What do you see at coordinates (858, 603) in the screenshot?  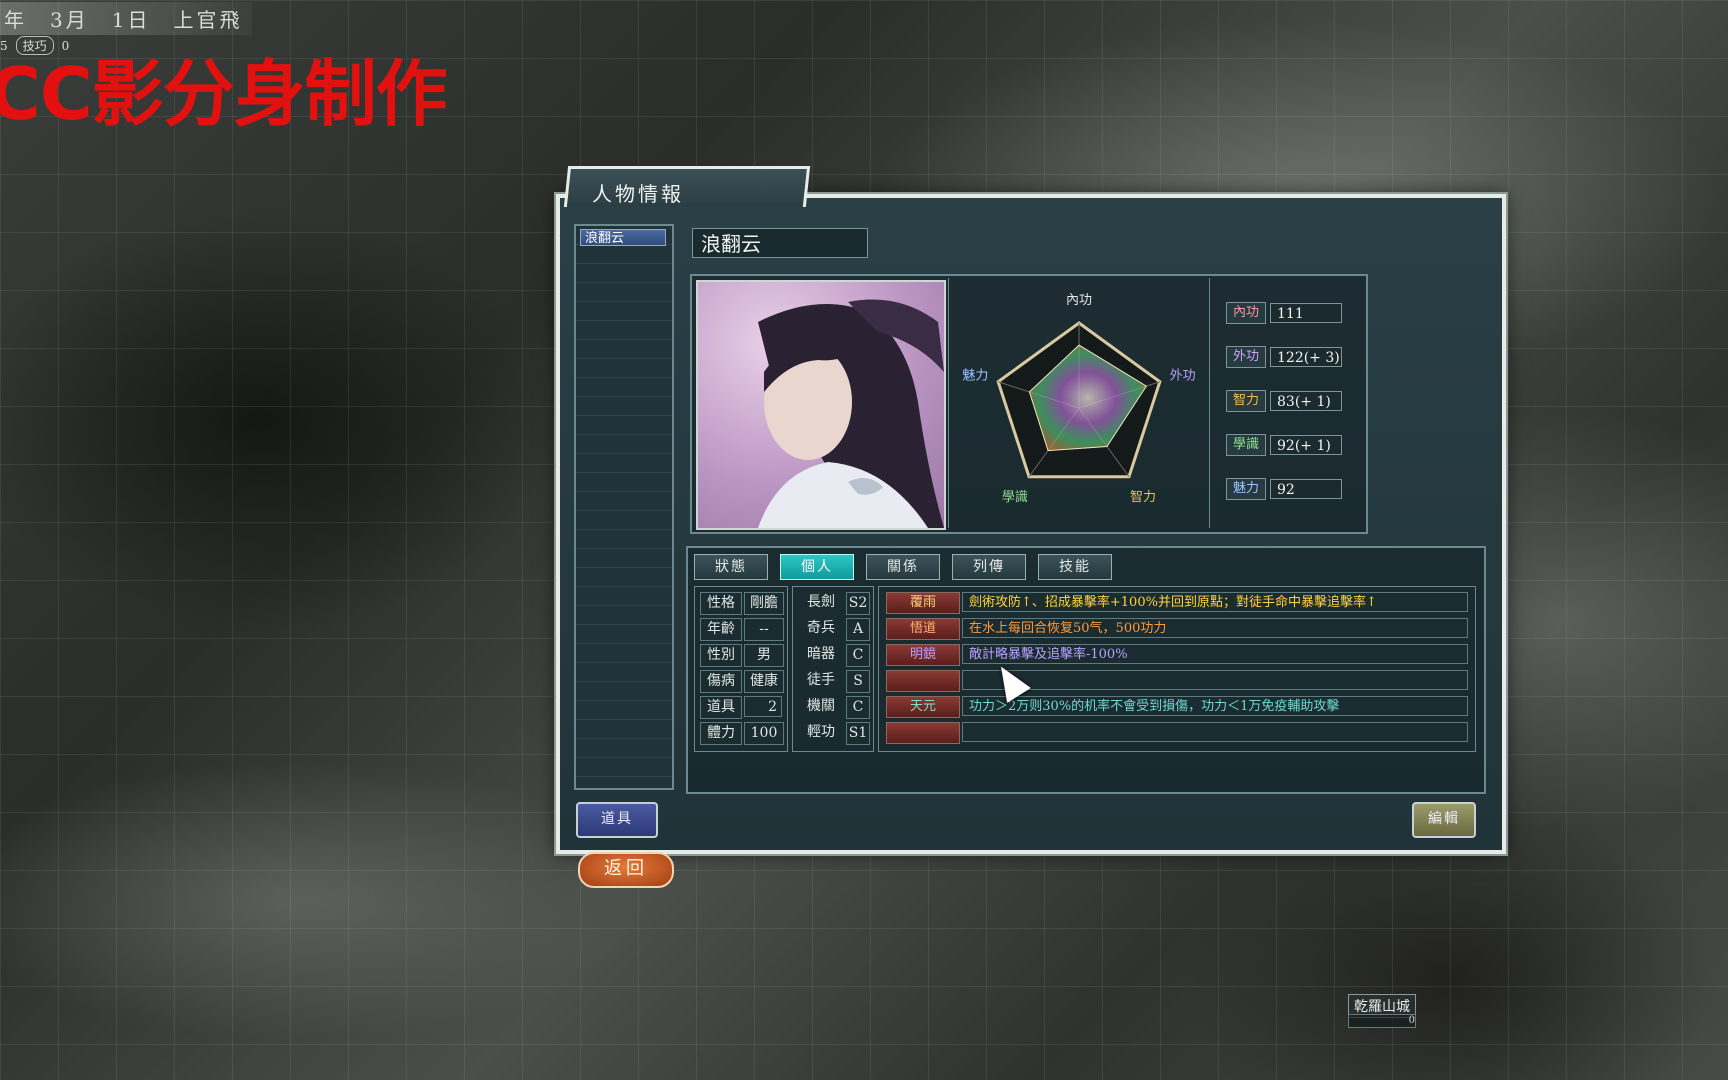 I see `weapon-rank: S2` at bounding box center [858, 603].